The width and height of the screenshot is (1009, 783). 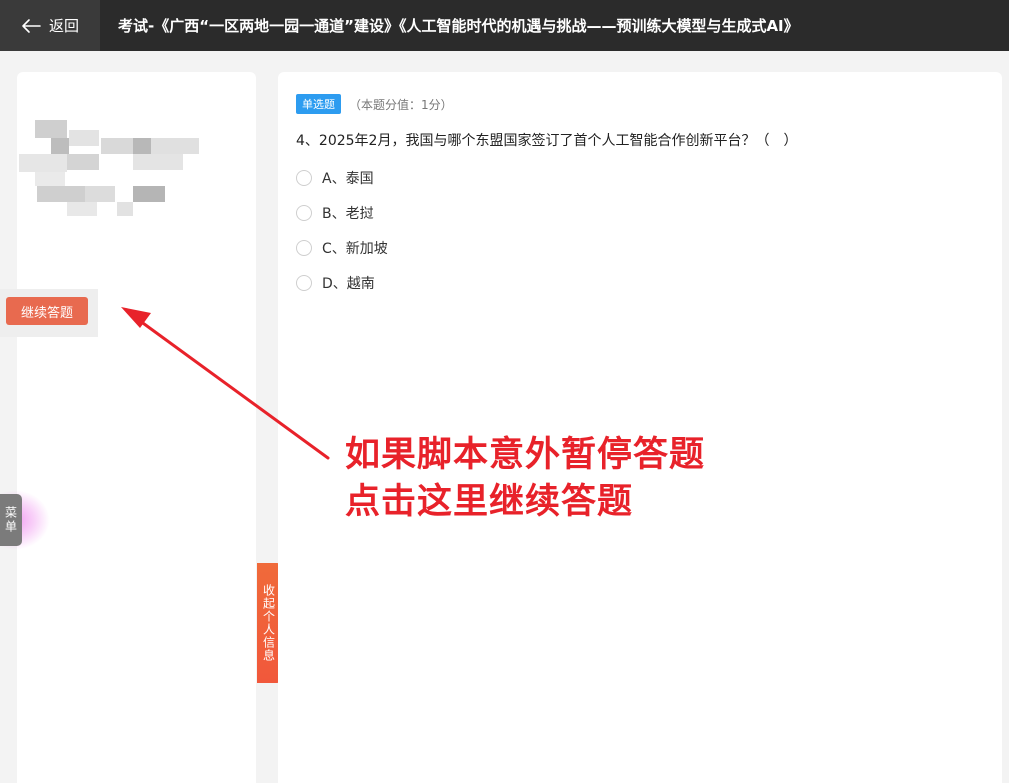 I want to click on question-score: （本题分值：1分）, so click(x=401, y=104).